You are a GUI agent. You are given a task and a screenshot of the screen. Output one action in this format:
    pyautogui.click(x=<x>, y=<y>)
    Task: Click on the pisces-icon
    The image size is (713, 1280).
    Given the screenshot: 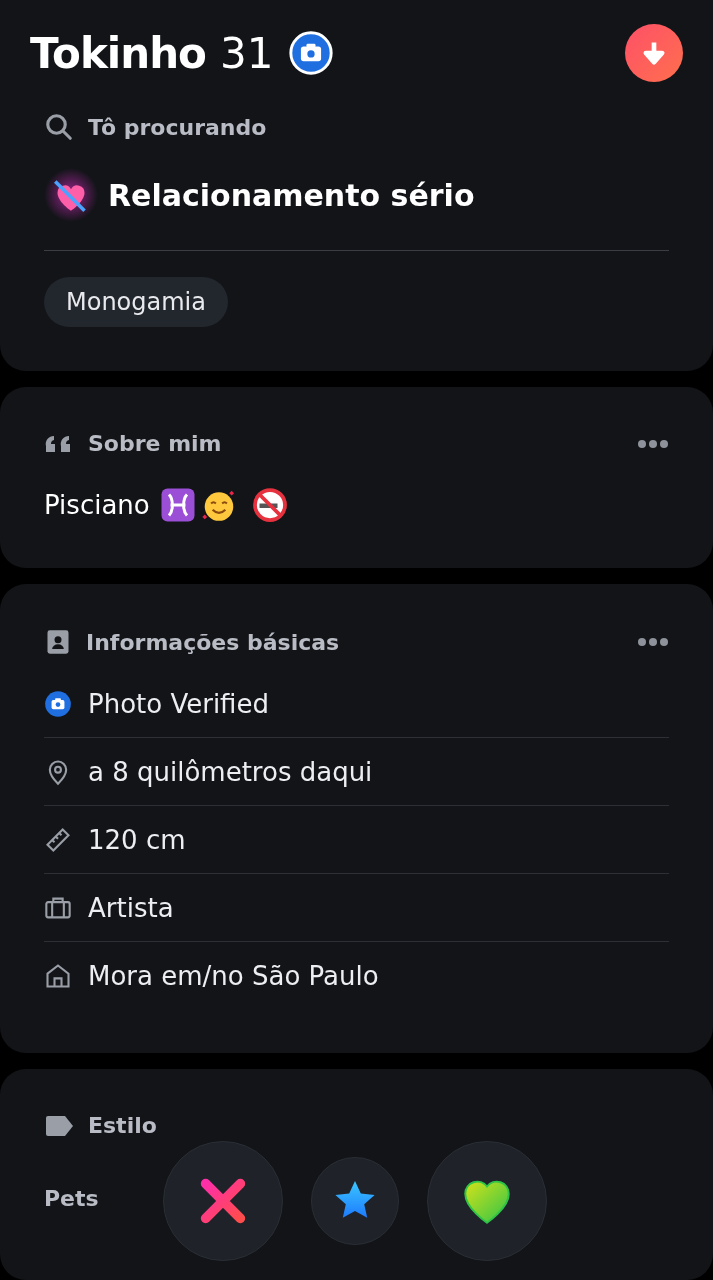 What is the action you would take?
    pyautogui.click(x=177, y=505)
    